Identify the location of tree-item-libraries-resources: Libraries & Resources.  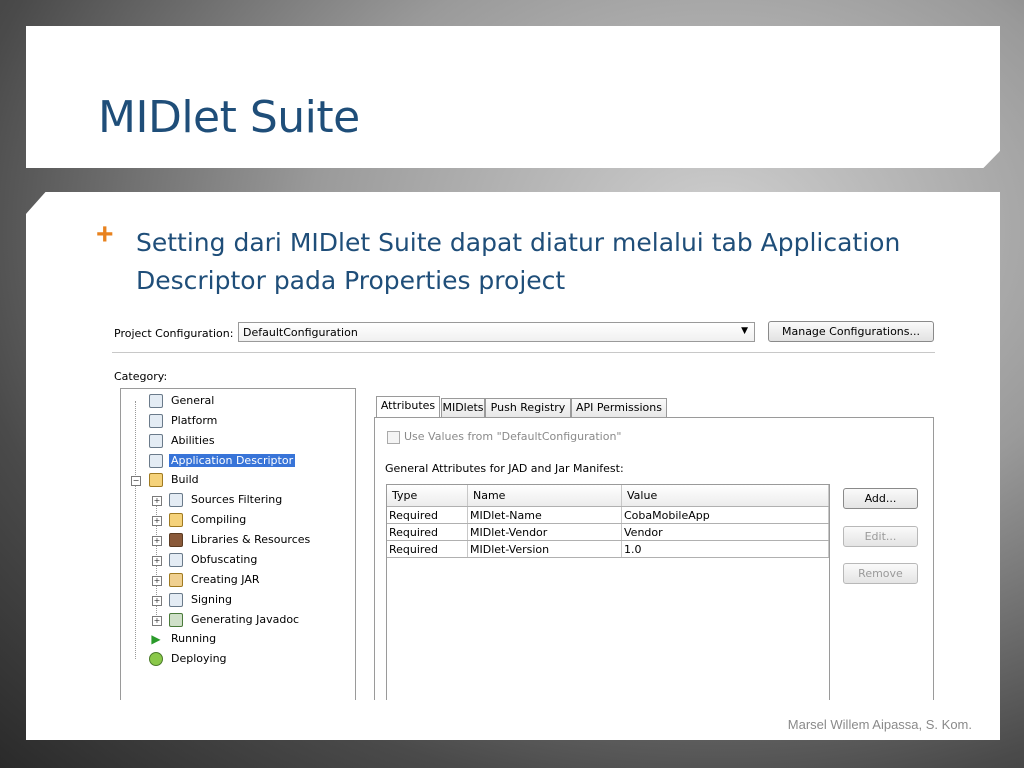
(240, 540).